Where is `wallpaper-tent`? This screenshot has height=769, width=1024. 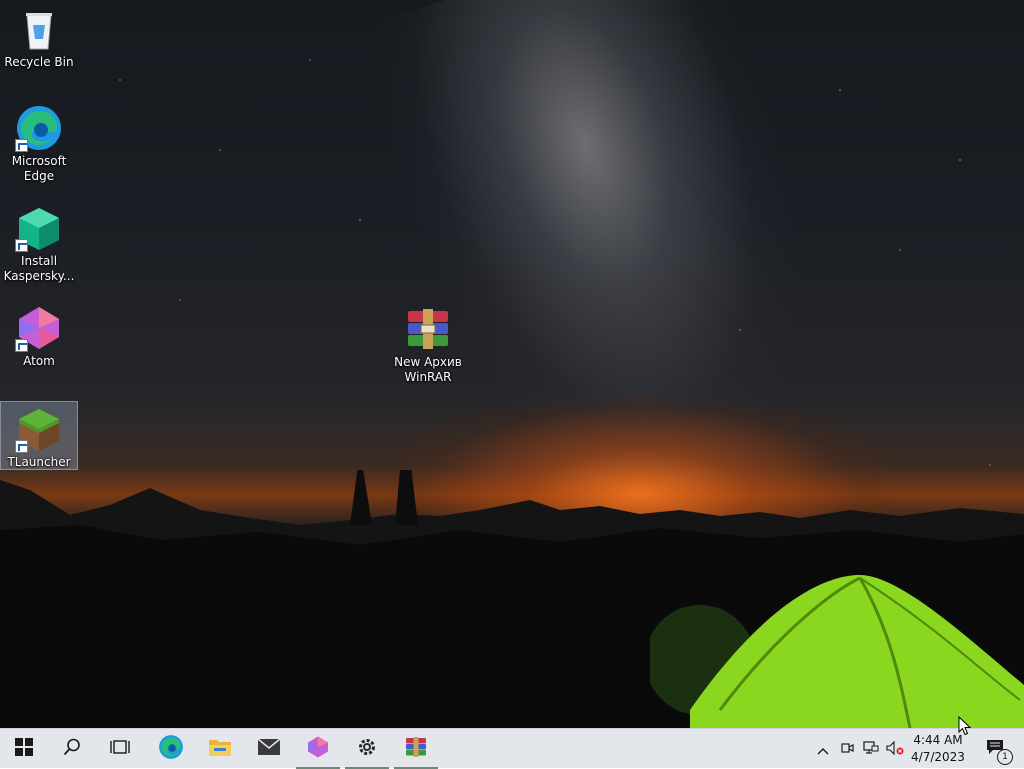
wallpaper-tent is located at coordinates (837, 651).